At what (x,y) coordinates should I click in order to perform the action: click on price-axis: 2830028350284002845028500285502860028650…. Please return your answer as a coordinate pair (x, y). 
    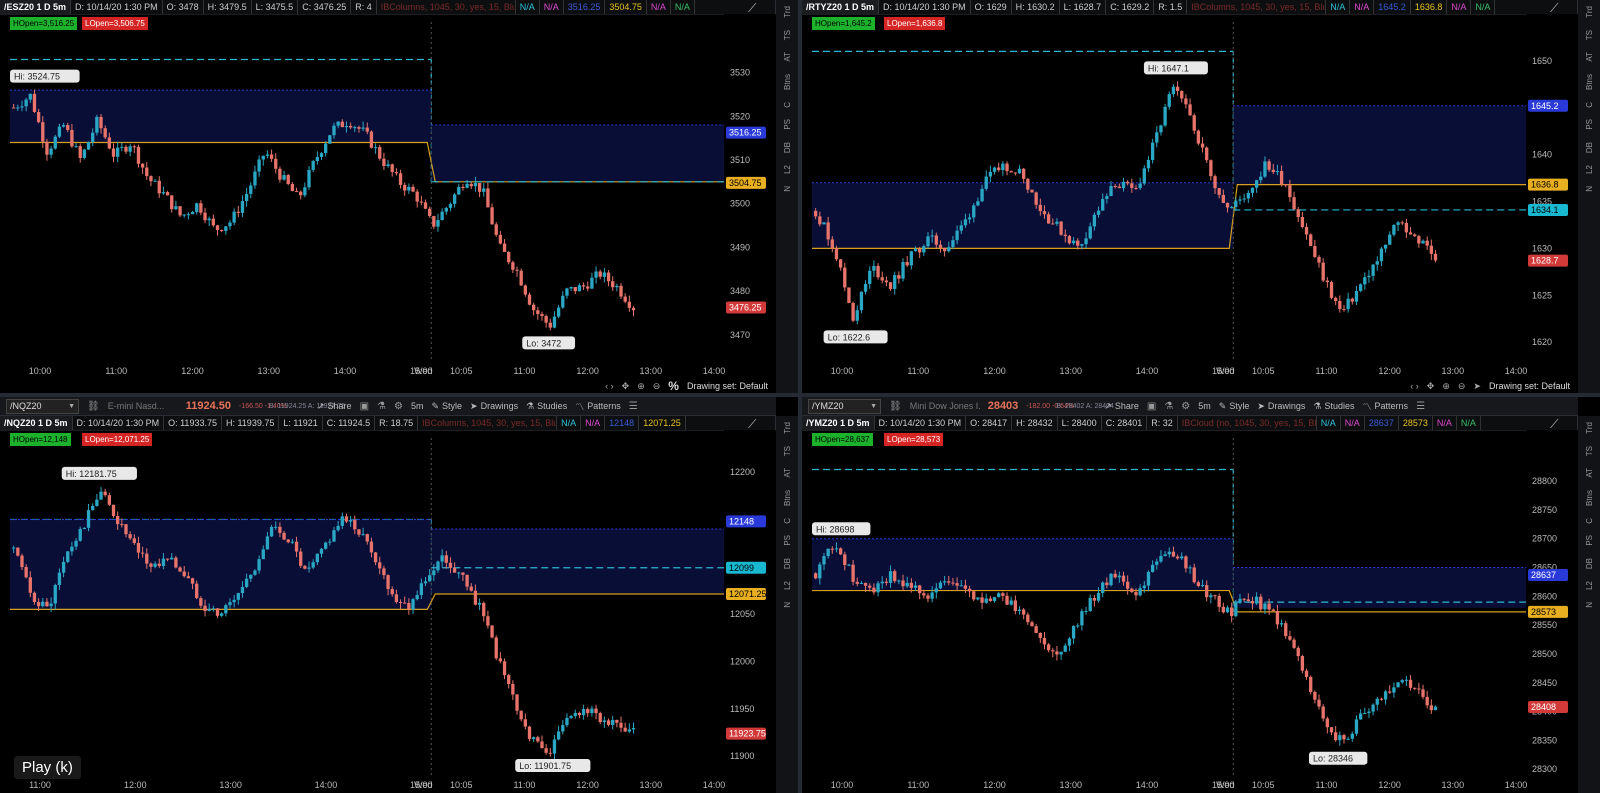
    Looking at the image, I should click on (1552, 611).